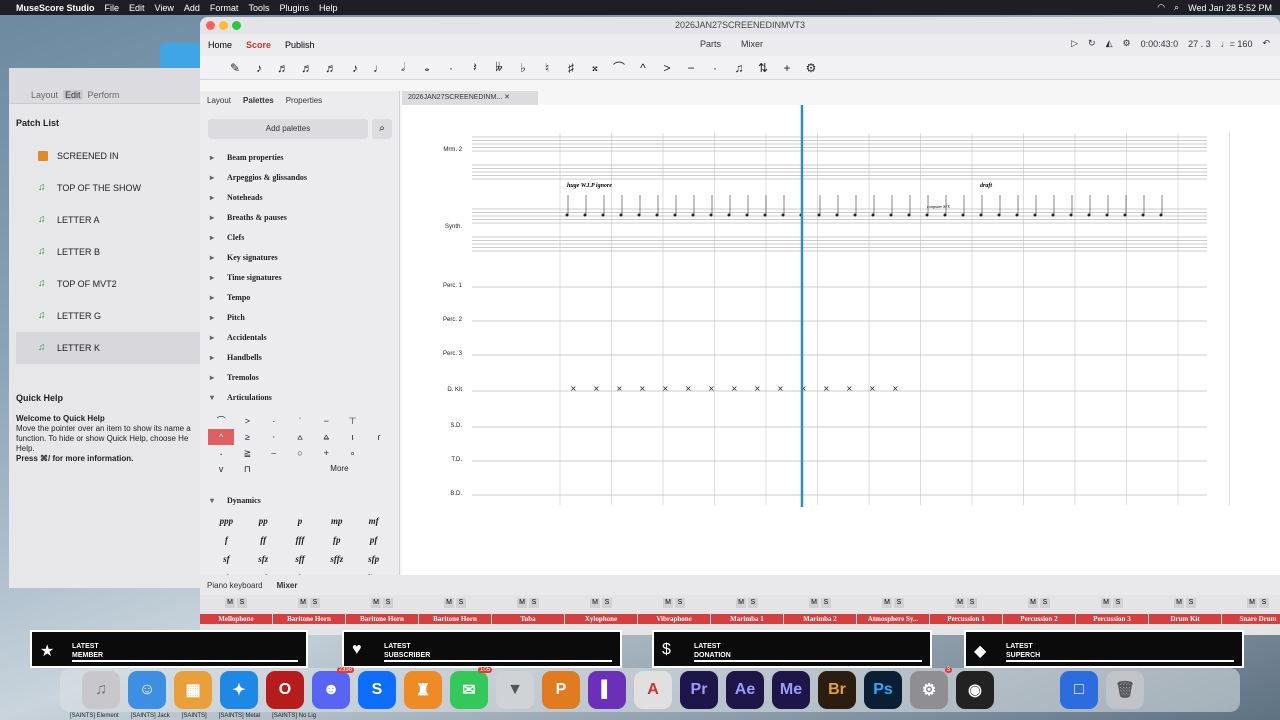  What do you see at coordinates (44, 95) in the screenshot?
I see `mode-layout: Layout` at bounding box center [44, 95].